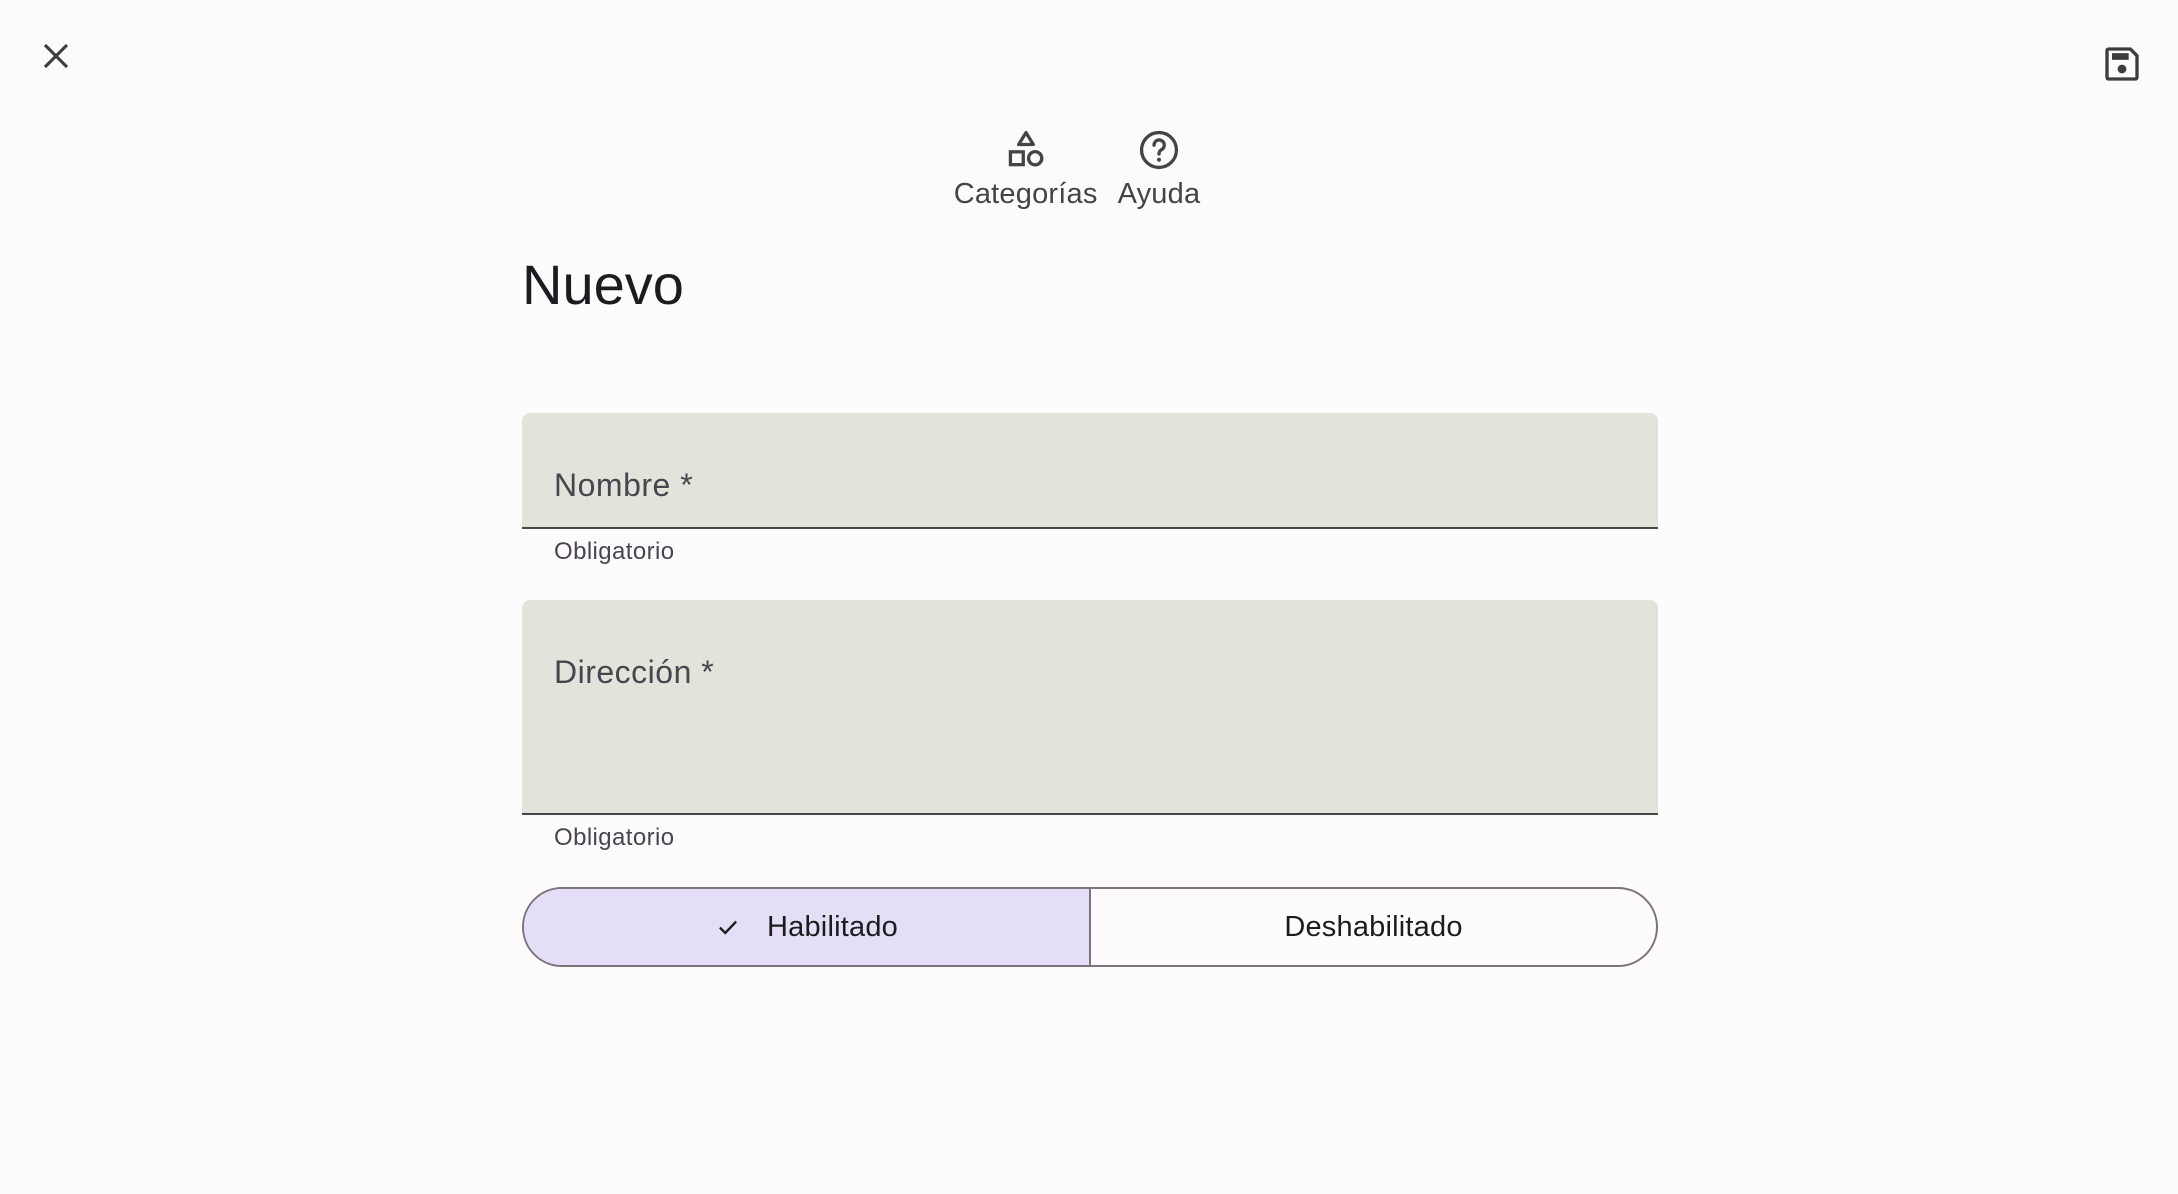 The image size is (2178, 1194). Describe the element at coordinates (1025, 194) in the screenshot. I see `categories-label: Categorías` at that location.